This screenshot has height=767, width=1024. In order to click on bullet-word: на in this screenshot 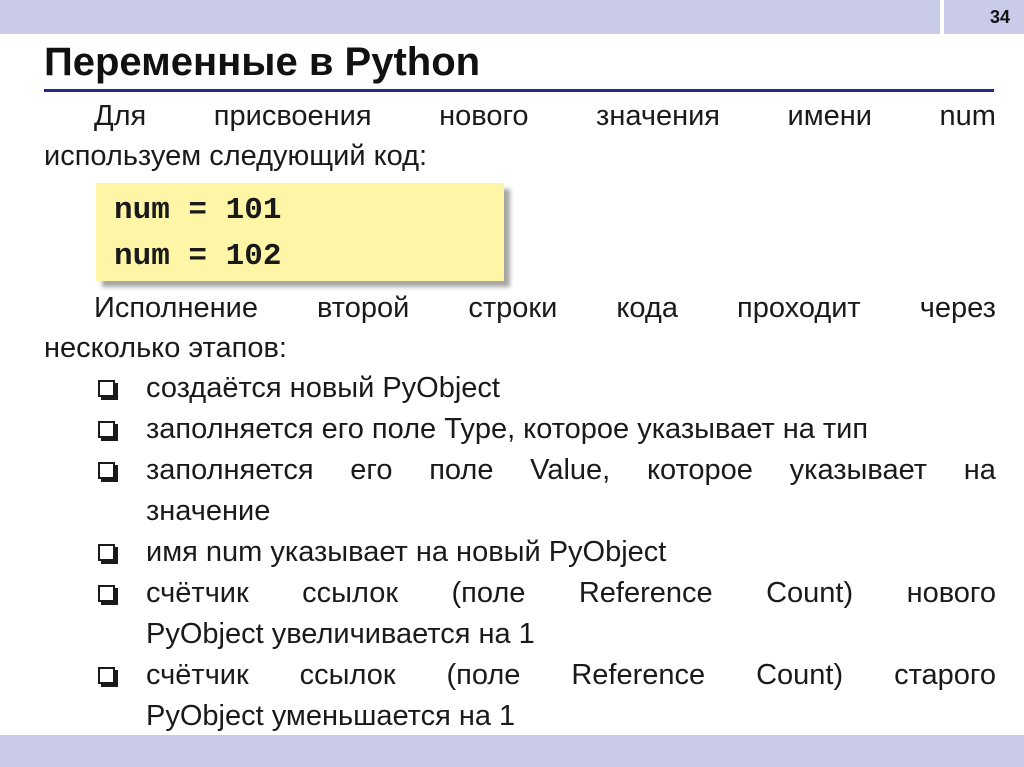, I will do `click(979, 470)`.